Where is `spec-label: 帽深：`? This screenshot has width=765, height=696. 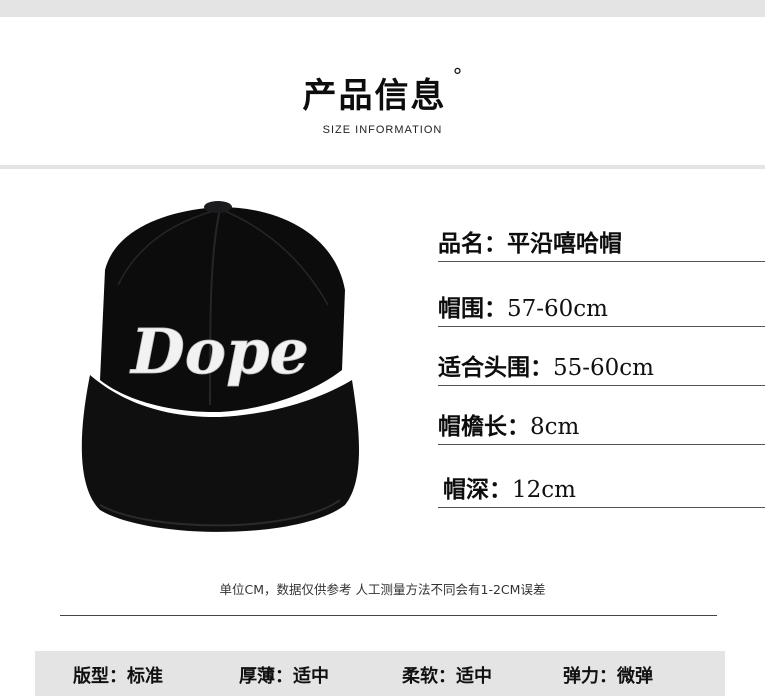
spec-label: 帽深： is located at coordinates (477, 490).